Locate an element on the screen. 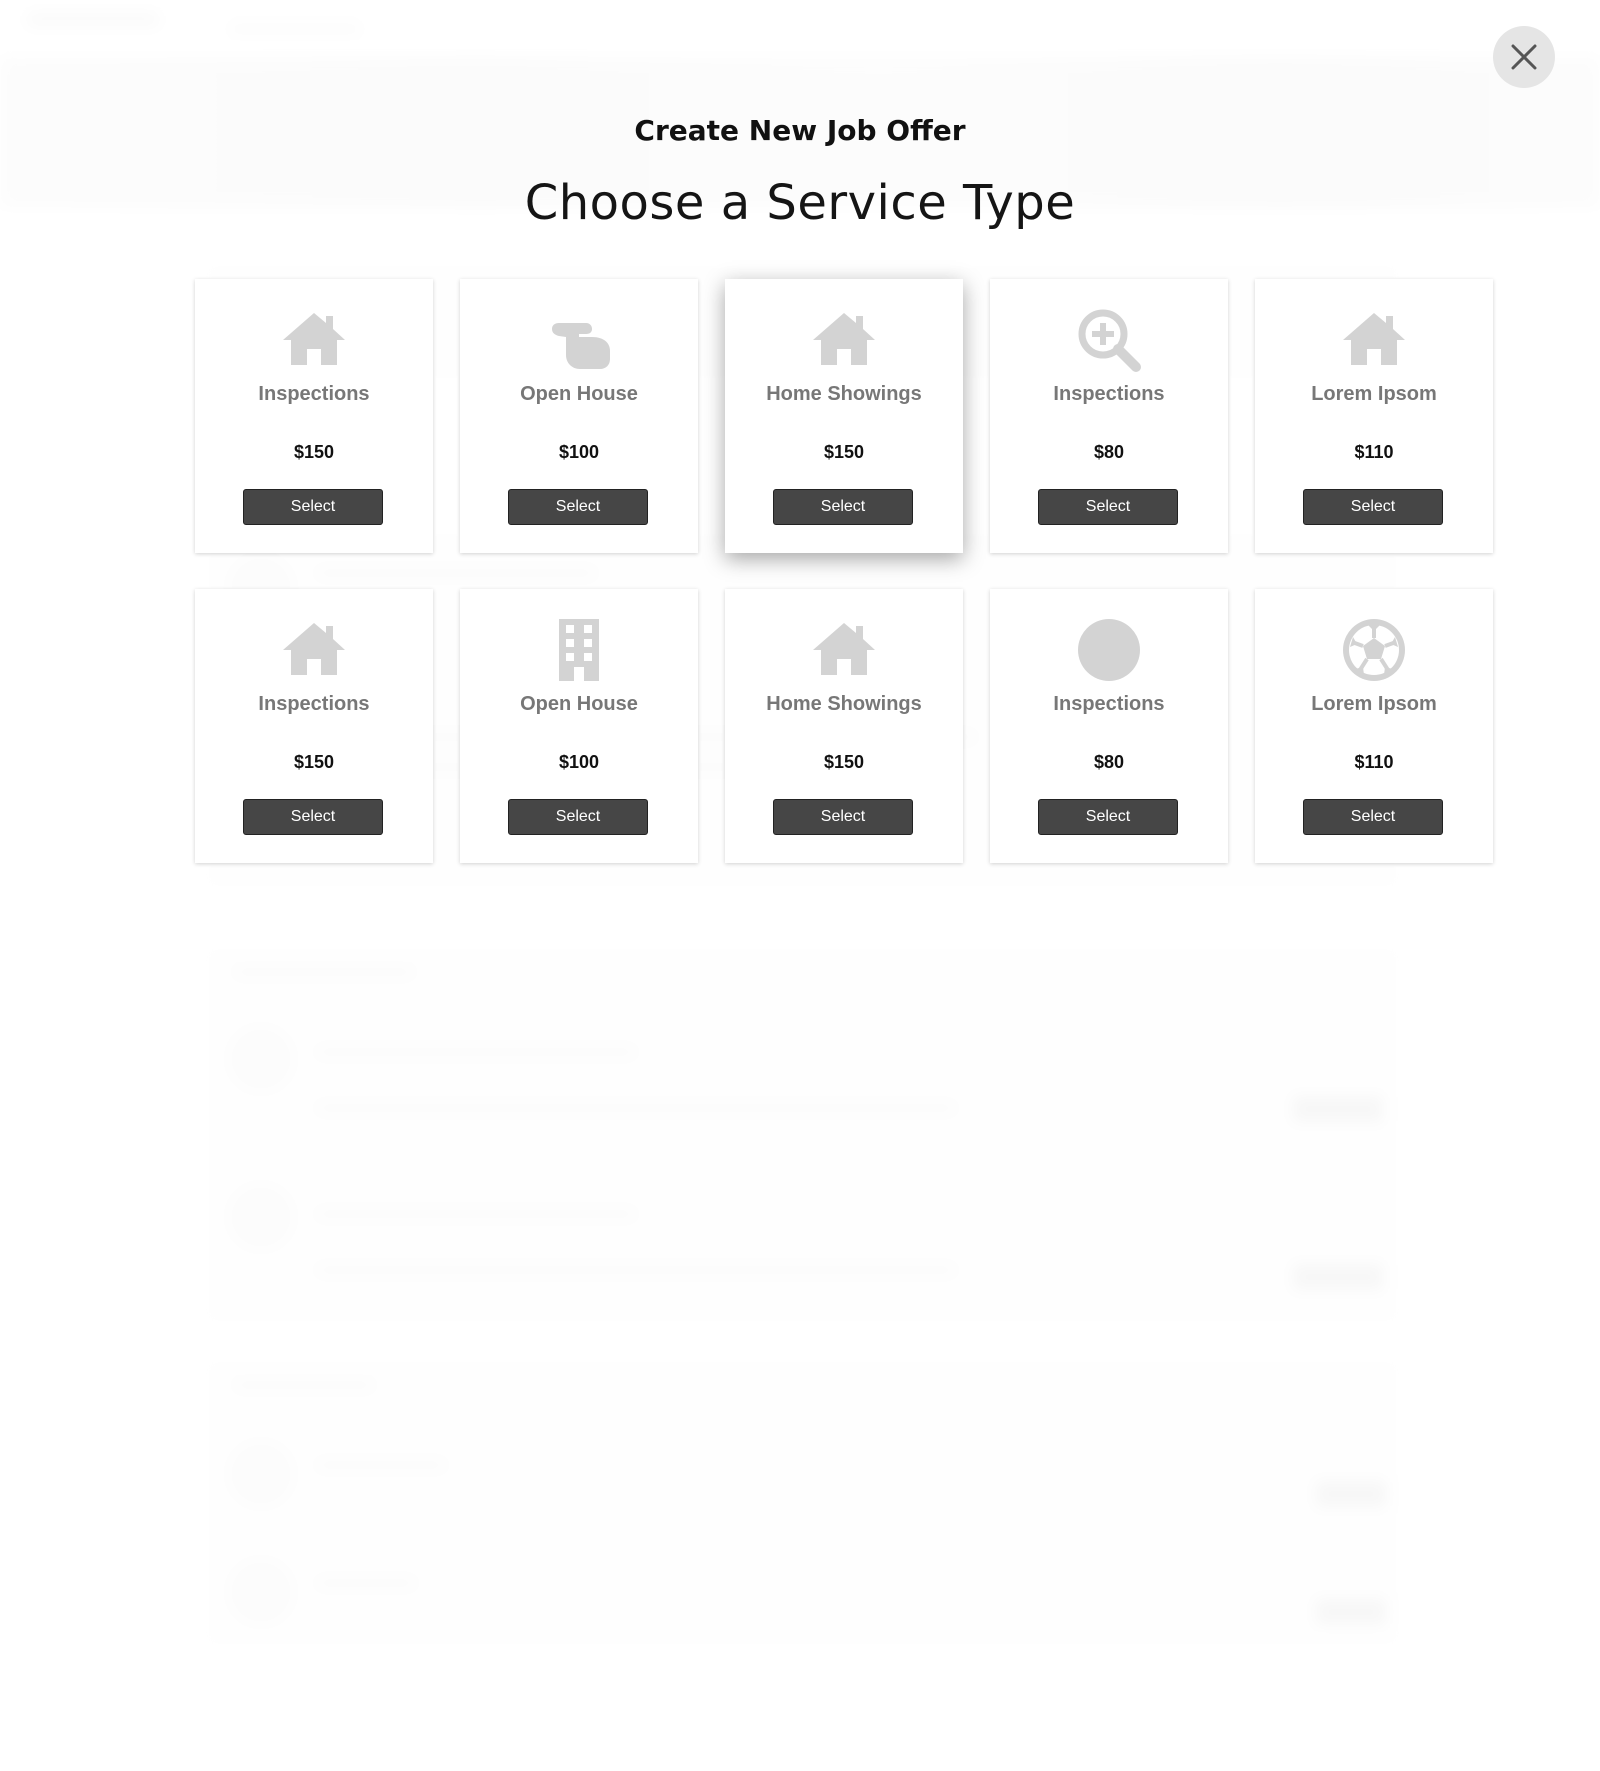 This screenshot has height=1771, width=1600. close-icon is located at coordinates (1524, 57).